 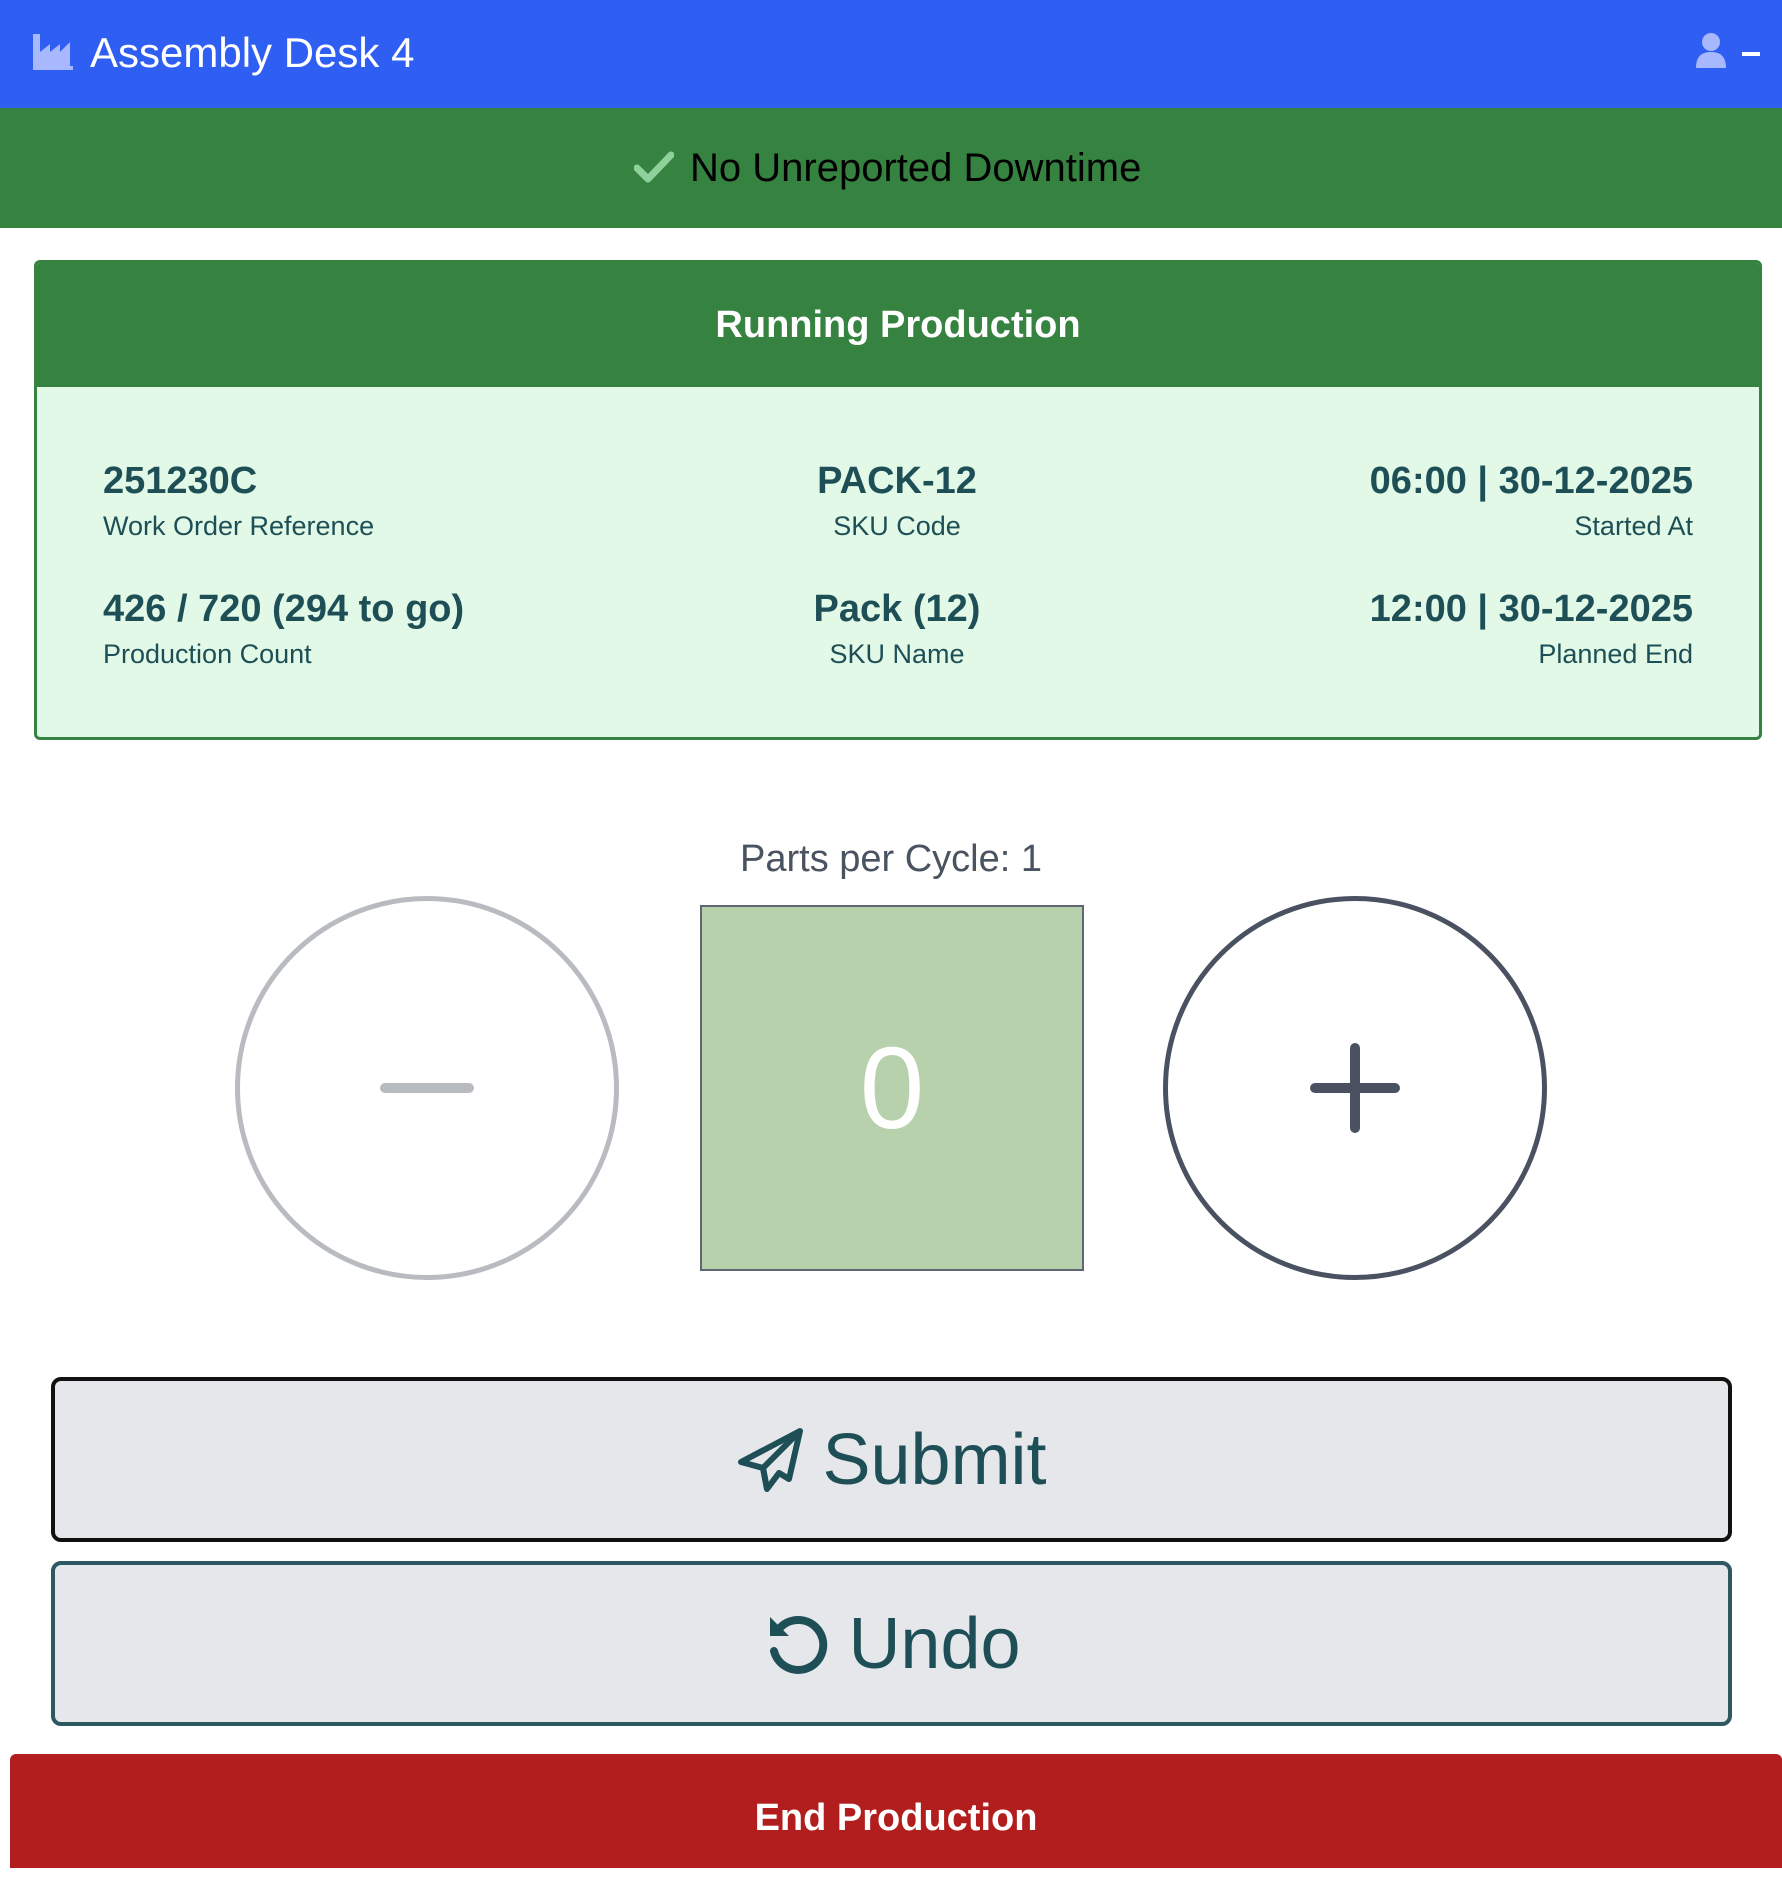 I want to click on started-at-label: Started At, so click(x=1633, y=526).